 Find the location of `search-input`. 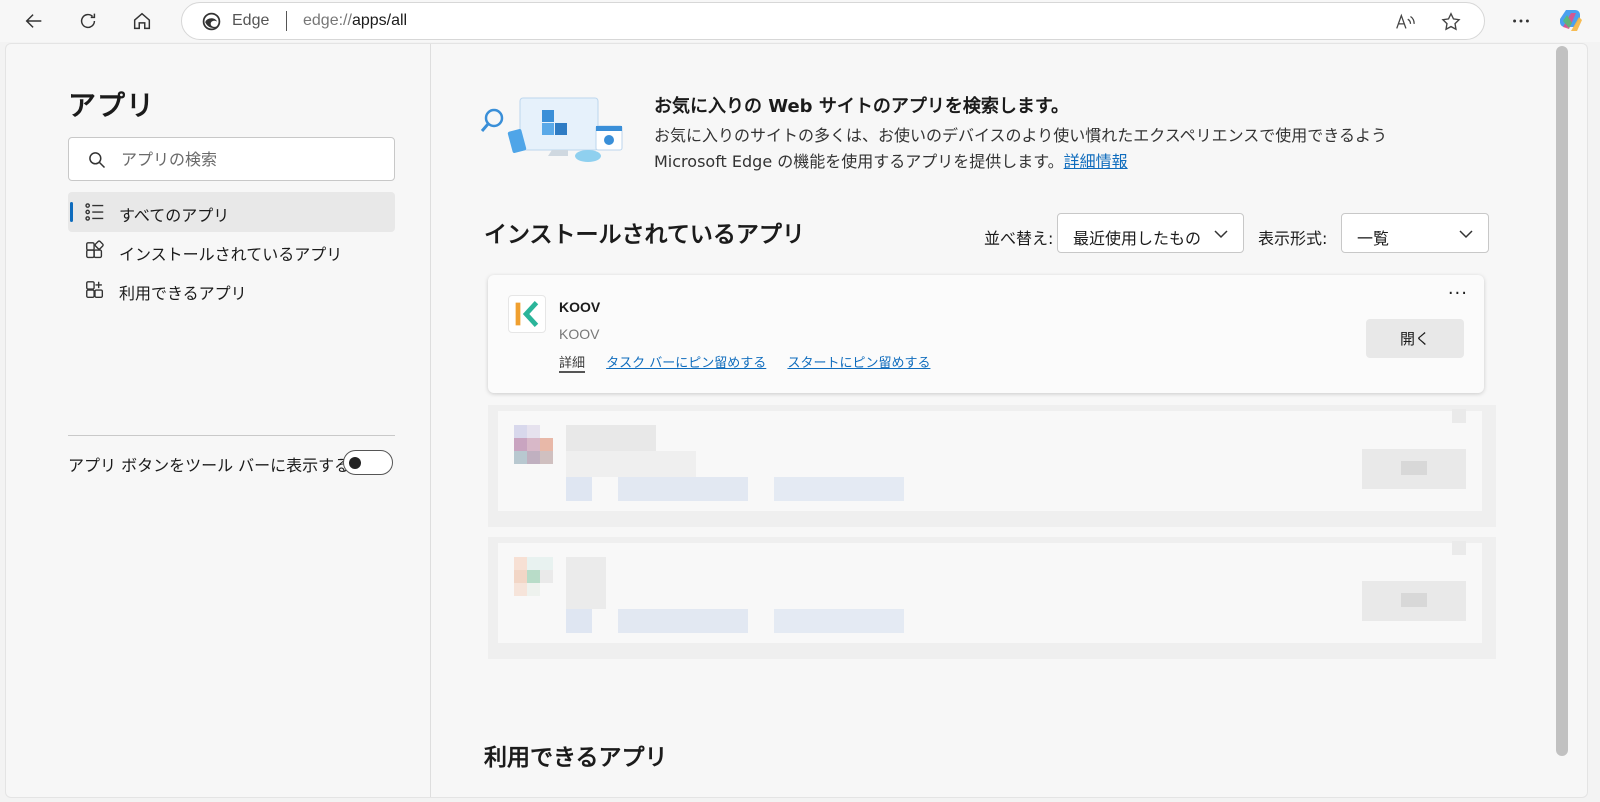

search-input is located at coordinates (251, 159).